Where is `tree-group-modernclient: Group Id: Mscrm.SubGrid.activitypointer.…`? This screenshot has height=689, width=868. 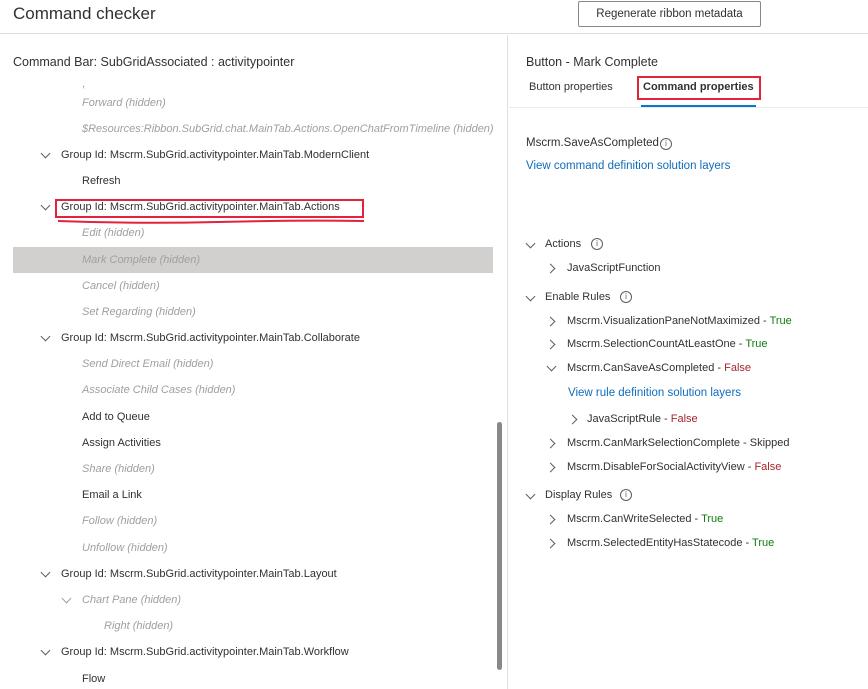
tree-group-modernclient: Group Id: Mscrm.SubGrid.activitypointer.… is located at coordinates (204, 155).